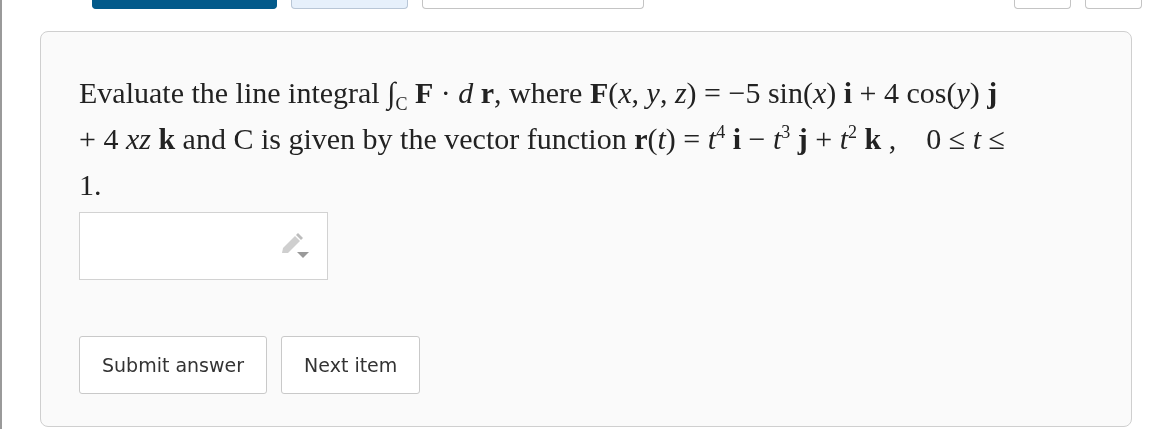 The image size is (1172, 429). What do you see at coordinates (173, 365) in the screenshot?
I see `submit-button: Submit answer` at bounding box center [173, 365].